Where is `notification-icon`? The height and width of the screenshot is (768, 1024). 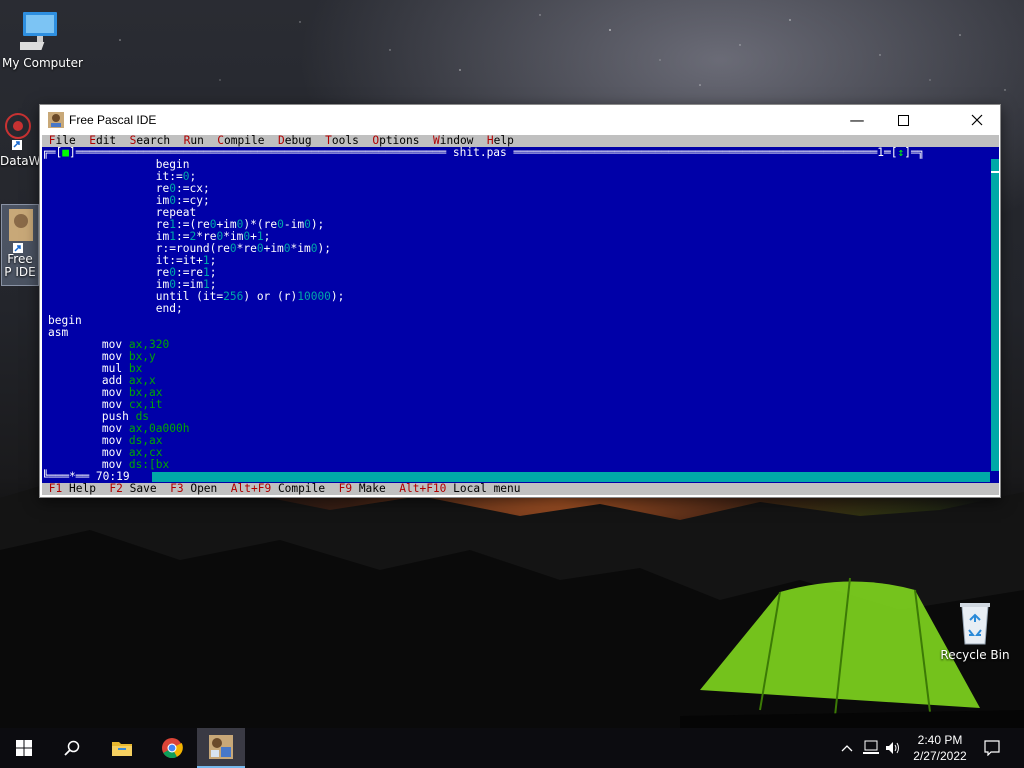 notification-icon is located at coordinates (992, 748).